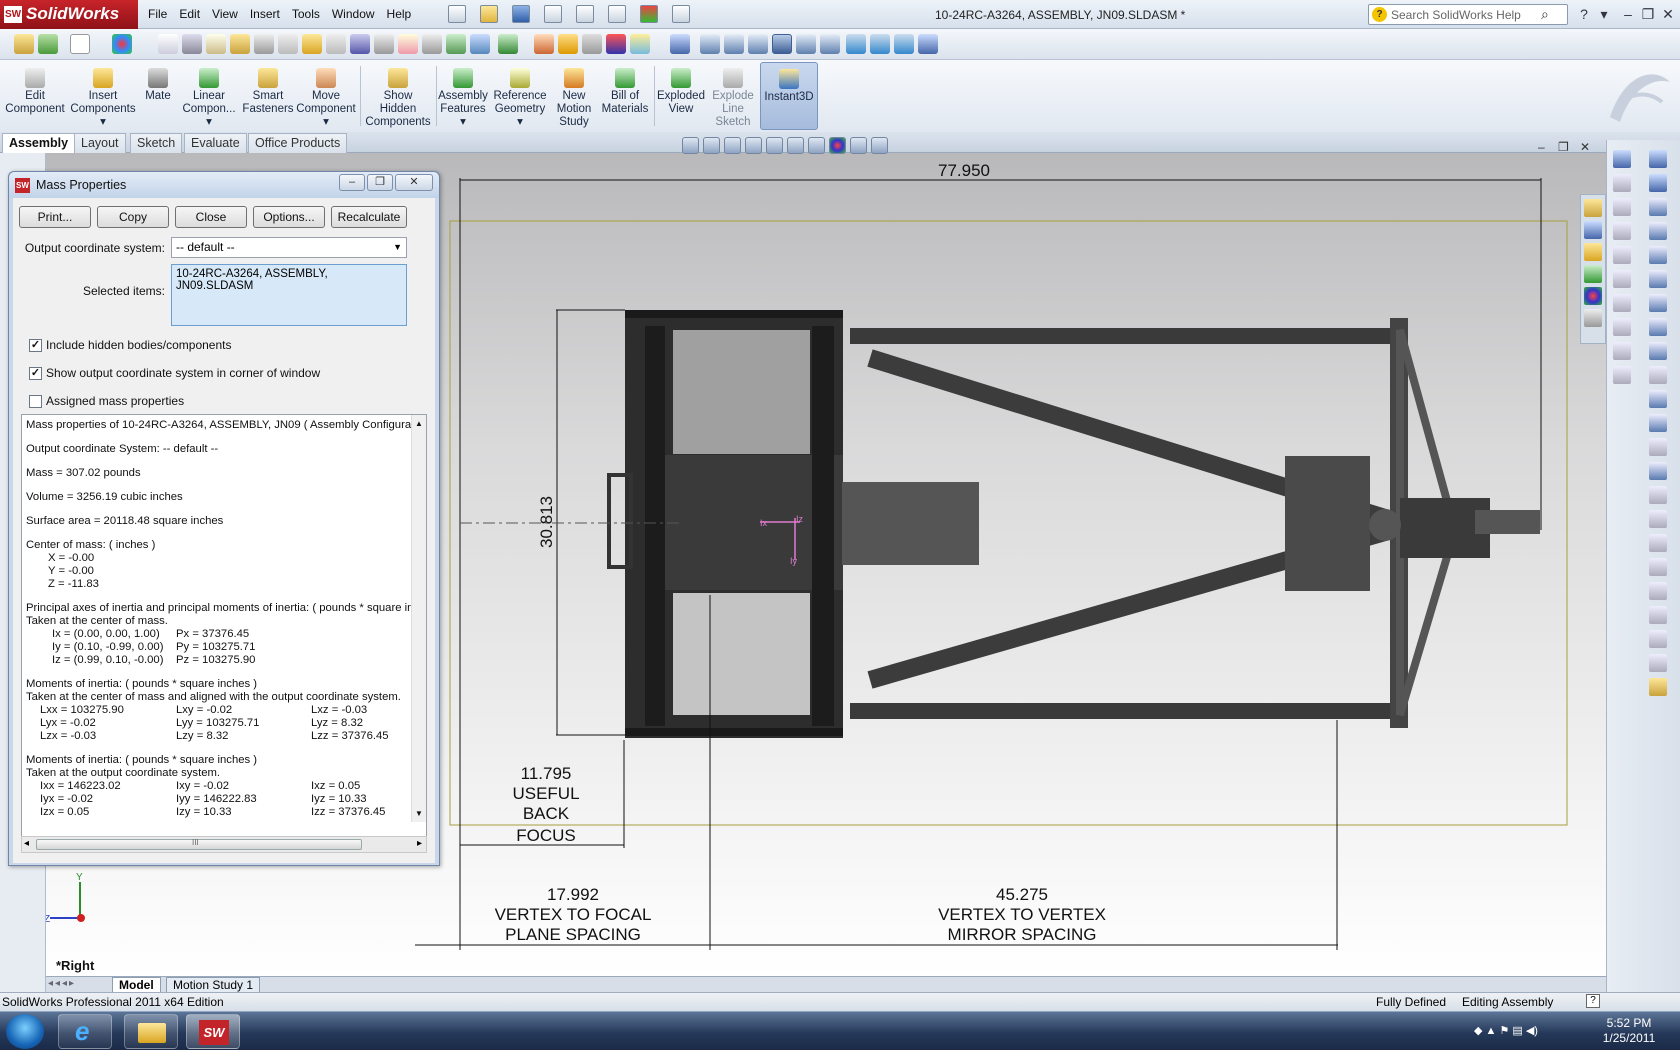 This screenshot has height=1050, width=1680. I want to click on select-pointer-icon, so click(617, 14).